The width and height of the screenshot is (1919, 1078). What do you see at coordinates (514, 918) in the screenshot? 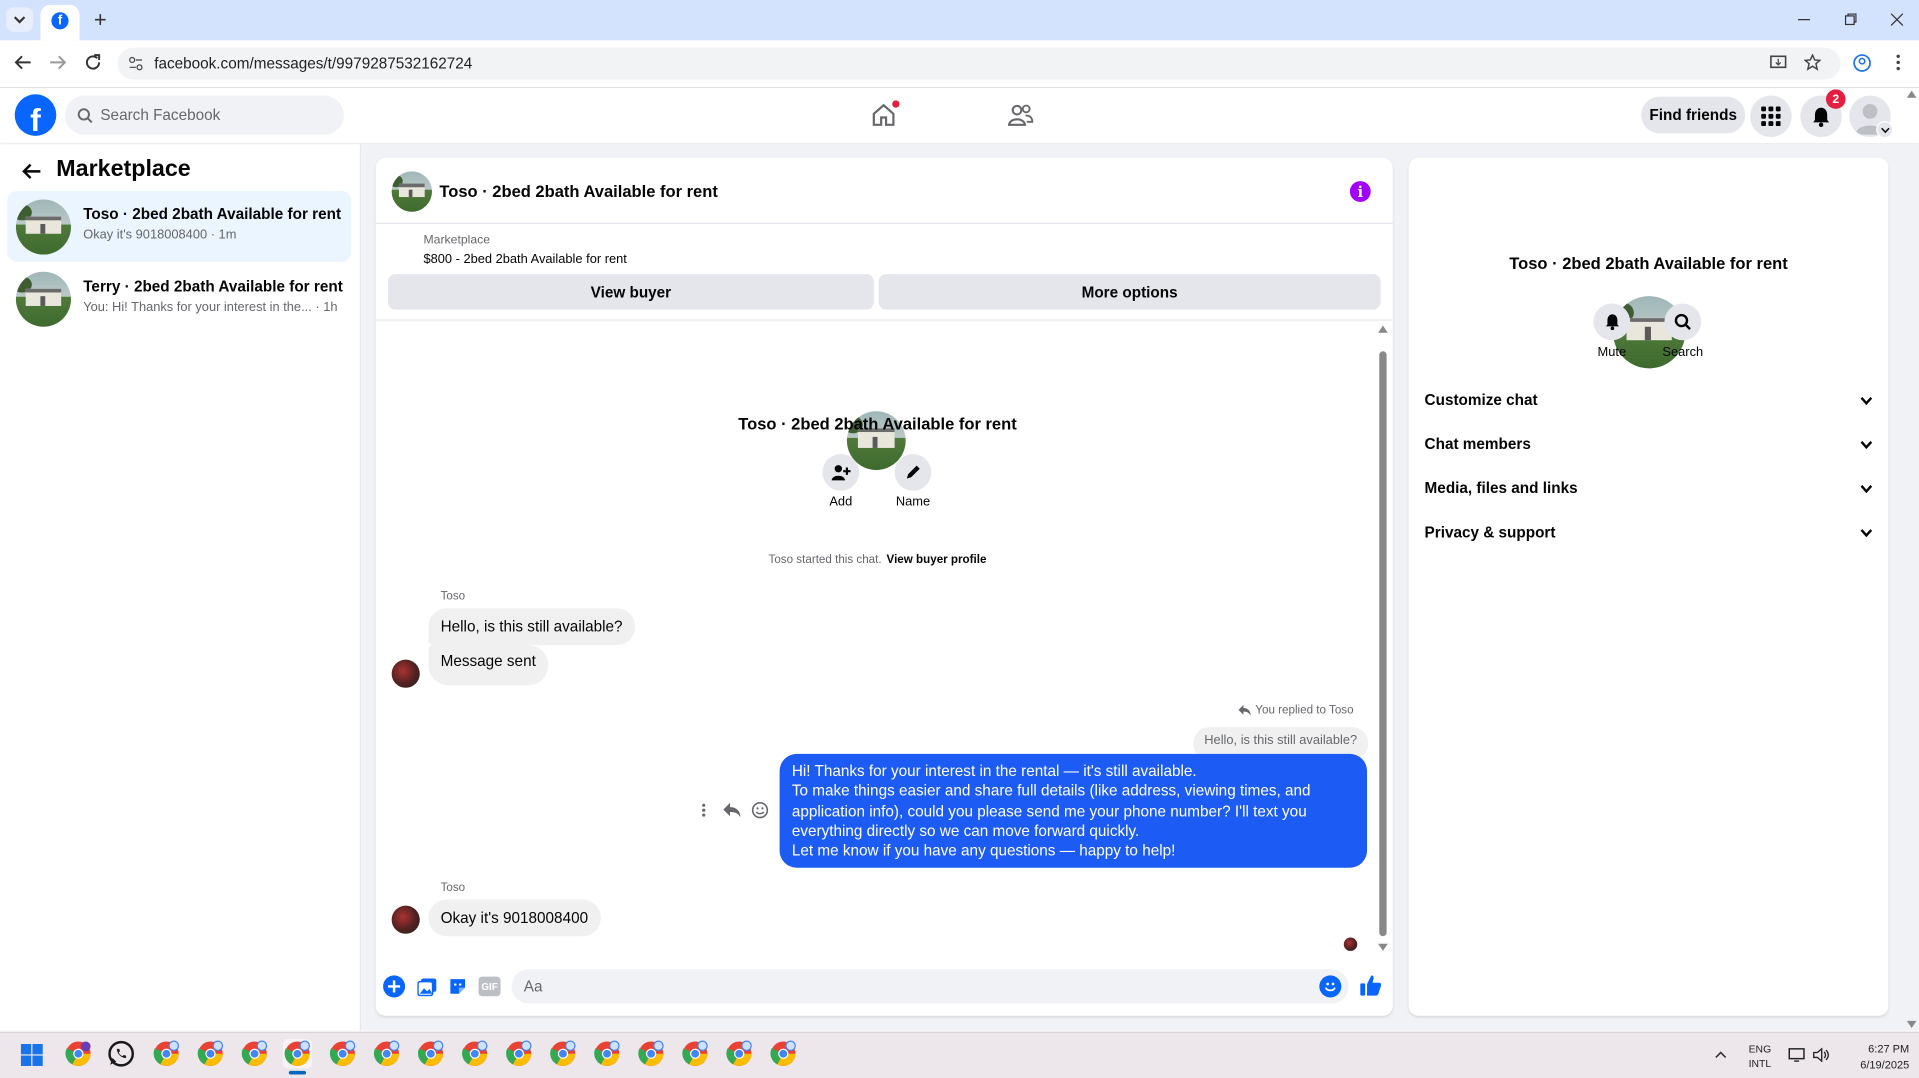
I see `incoming-message: Okay it's 9018008400` at bounding box center [514, 918].